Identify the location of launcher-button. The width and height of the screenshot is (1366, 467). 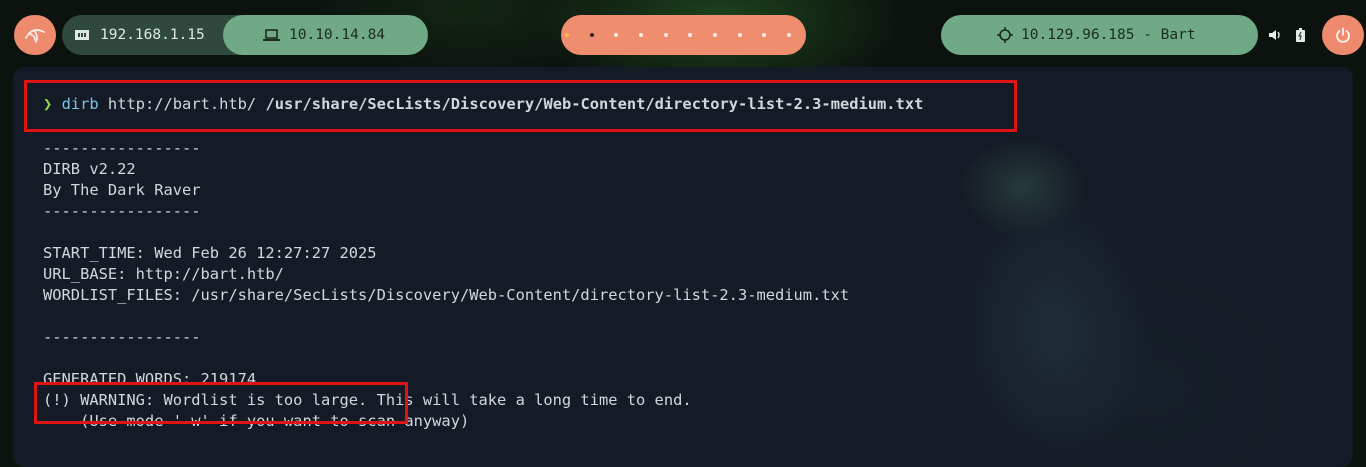
(35, 35).